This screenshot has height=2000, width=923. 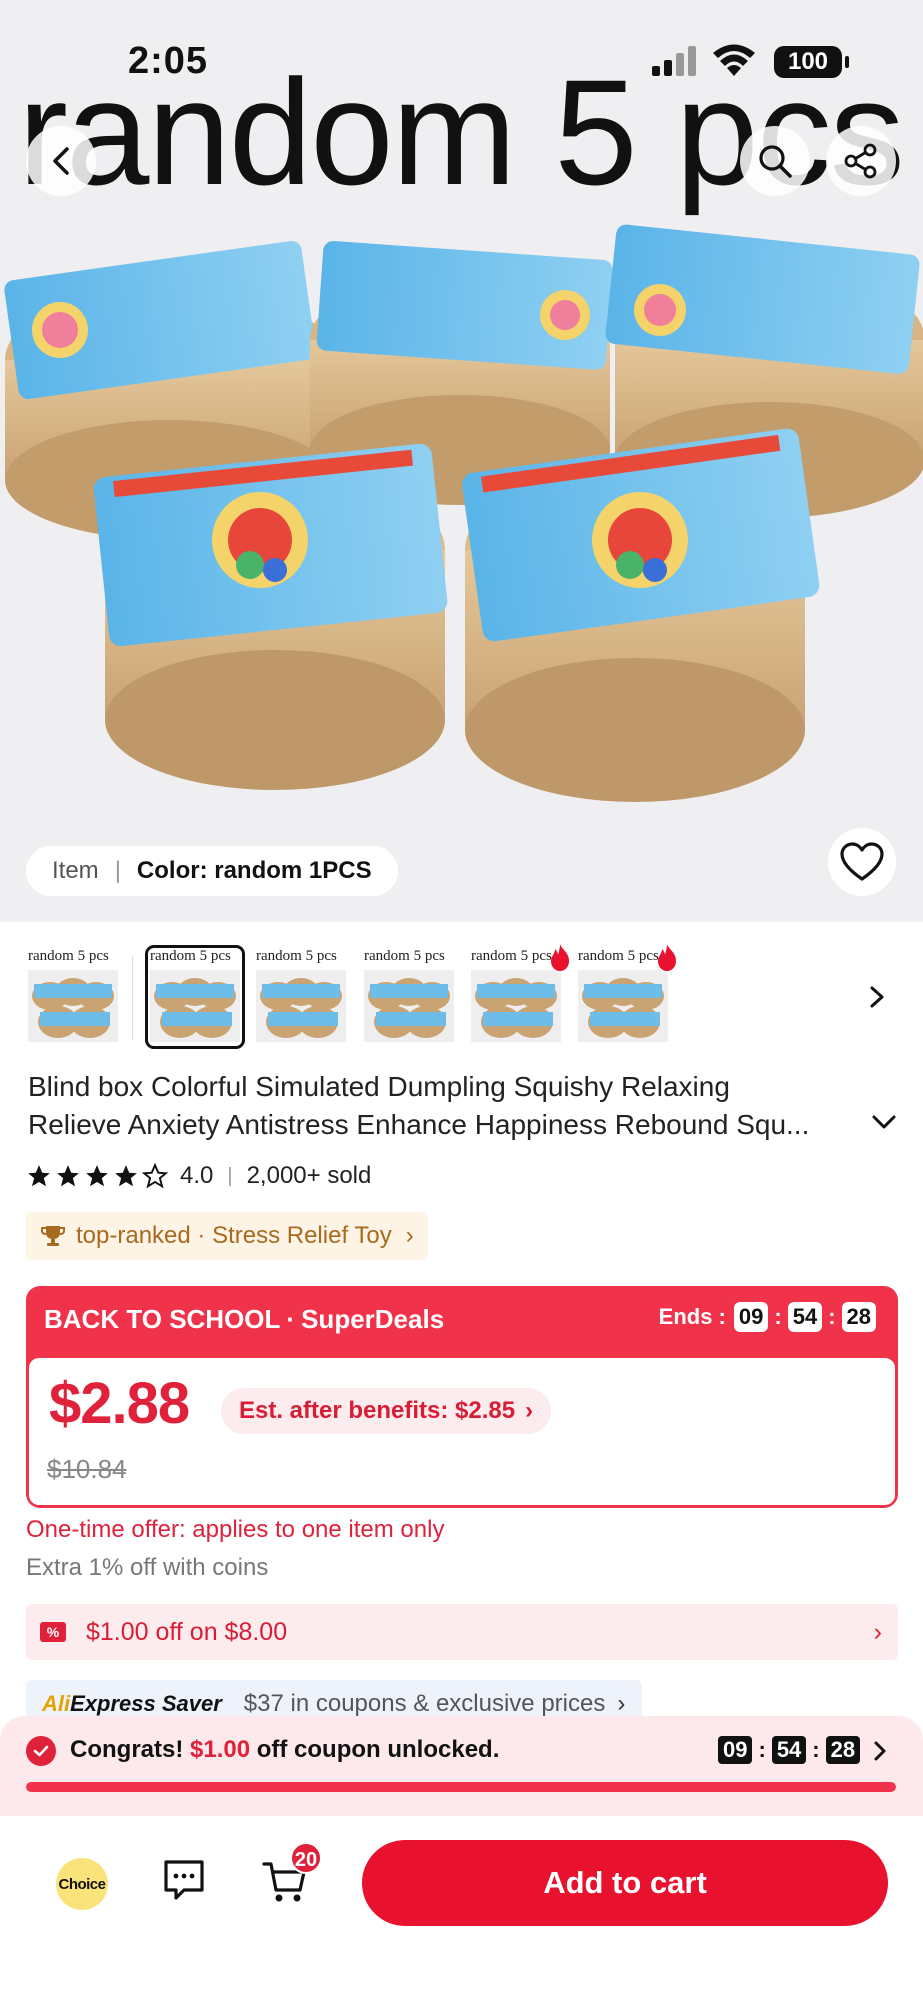 I want to click on est-benefits-pill: Est. after benefits: $2.85 ›, so click(x=386, y=1411).